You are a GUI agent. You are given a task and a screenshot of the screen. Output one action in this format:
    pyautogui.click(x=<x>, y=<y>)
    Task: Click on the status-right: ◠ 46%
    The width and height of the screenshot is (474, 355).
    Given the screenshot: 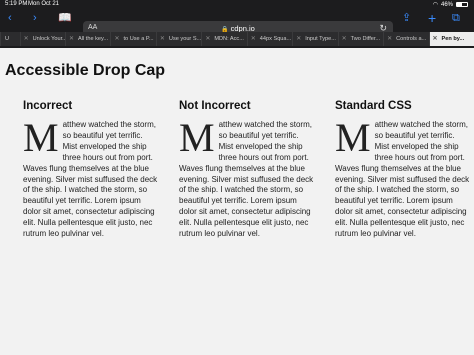 What is the action you would take?
    pyautogui.click(x=450, y=4)
    